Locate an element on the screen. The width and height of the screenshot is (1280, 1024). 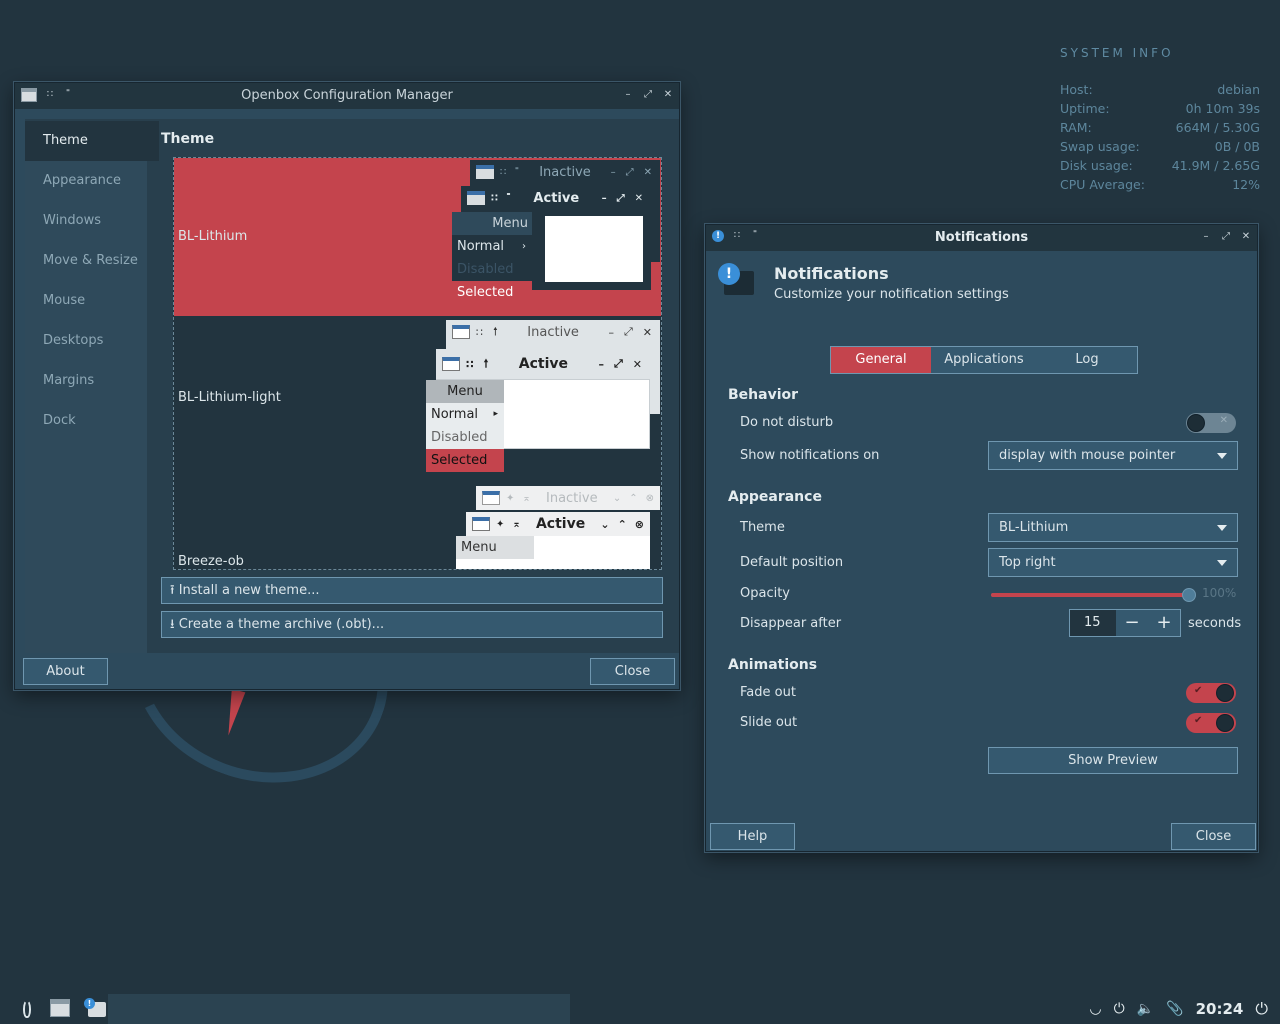
decrement-button: − is located at coordinates (1132, 623).